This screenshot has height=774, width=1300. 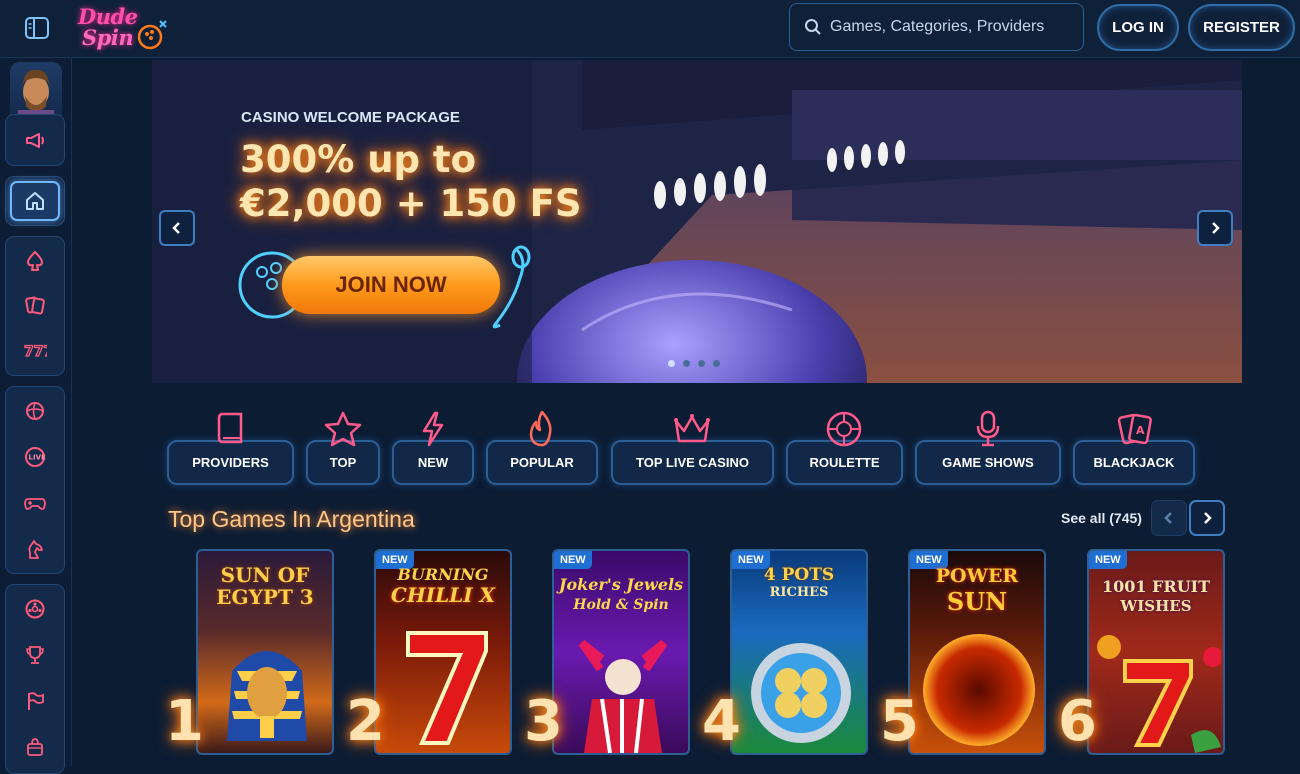 I want to click on svg-text: LIVE, so click(x=37, y=458).